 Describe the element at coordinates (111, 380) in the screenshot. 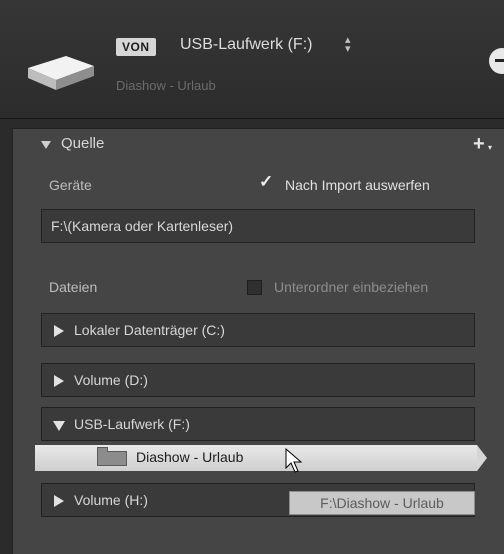

I see `drive-label: Volume (D:)` at that location.